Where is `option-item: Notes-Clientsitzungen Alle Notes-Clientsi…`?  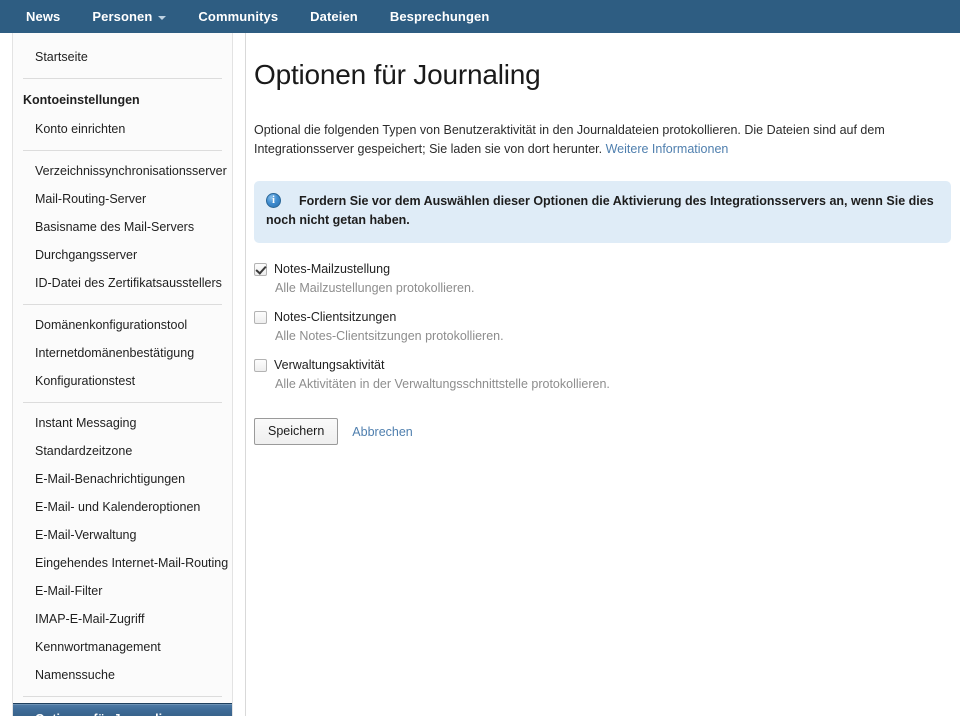
option-item: Notes-Clientsitzungen Alle Notes-Clientsi… is located at coordinates (607, 326).